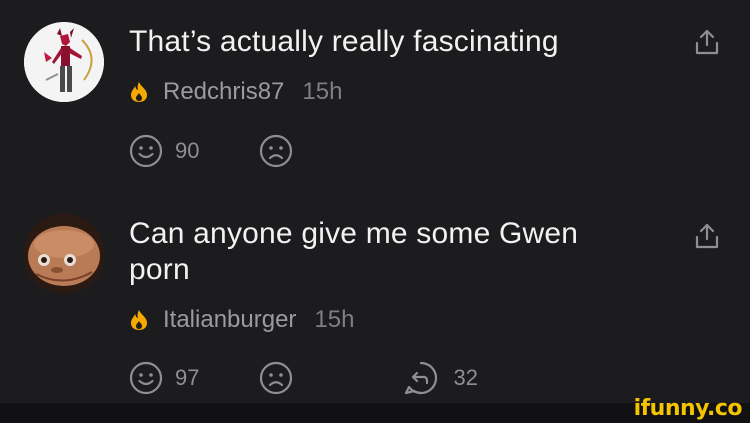 The image size is (750, 423). What do you see at coordinates (303, 378) in the screenshot?
I see `comment-actions: 97 32` at bounding box center [303, 378].